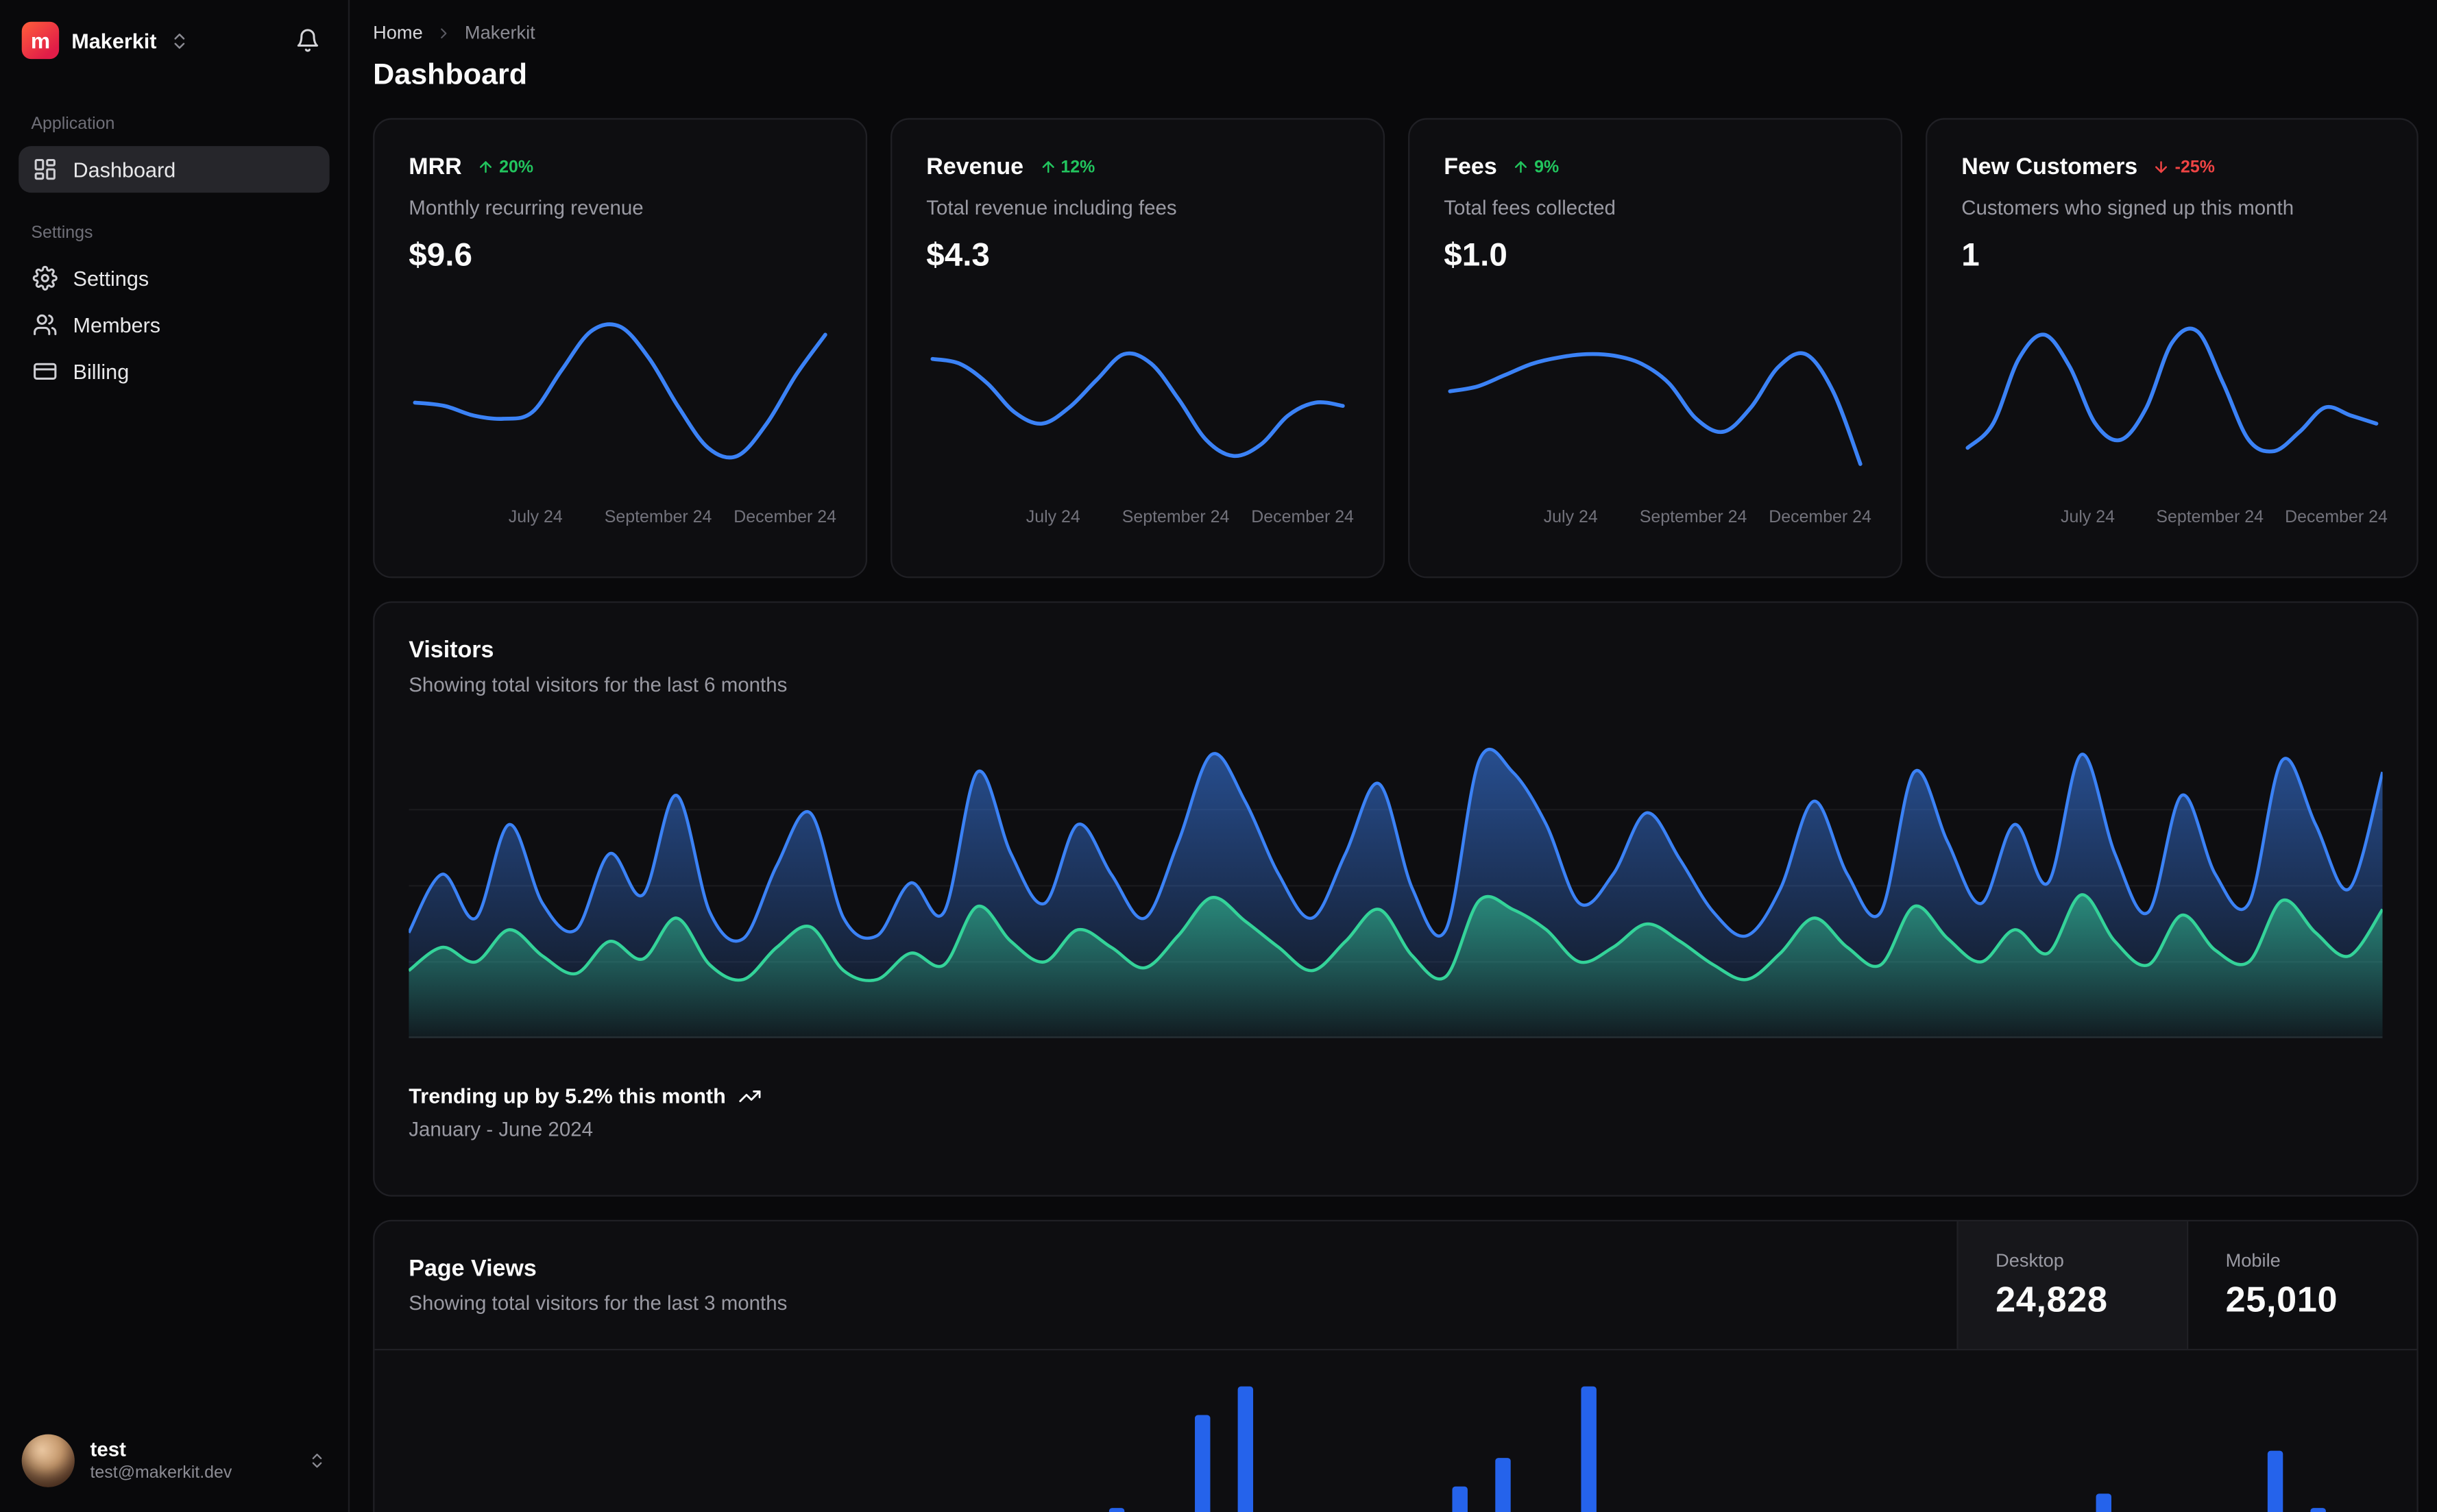 This screenshot has width=2437, height=1512. I want to click on sidebar-item-label: Settings, so click(111, 278).